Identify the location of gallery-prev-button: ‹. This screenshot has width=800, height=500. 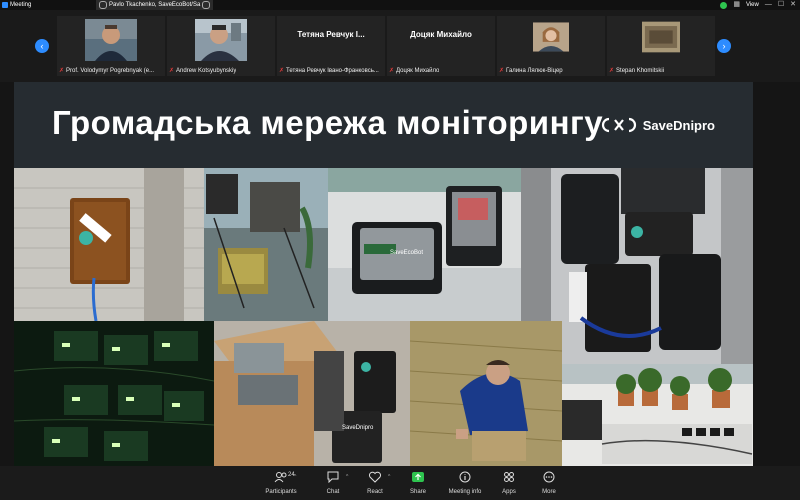
(42, 46).